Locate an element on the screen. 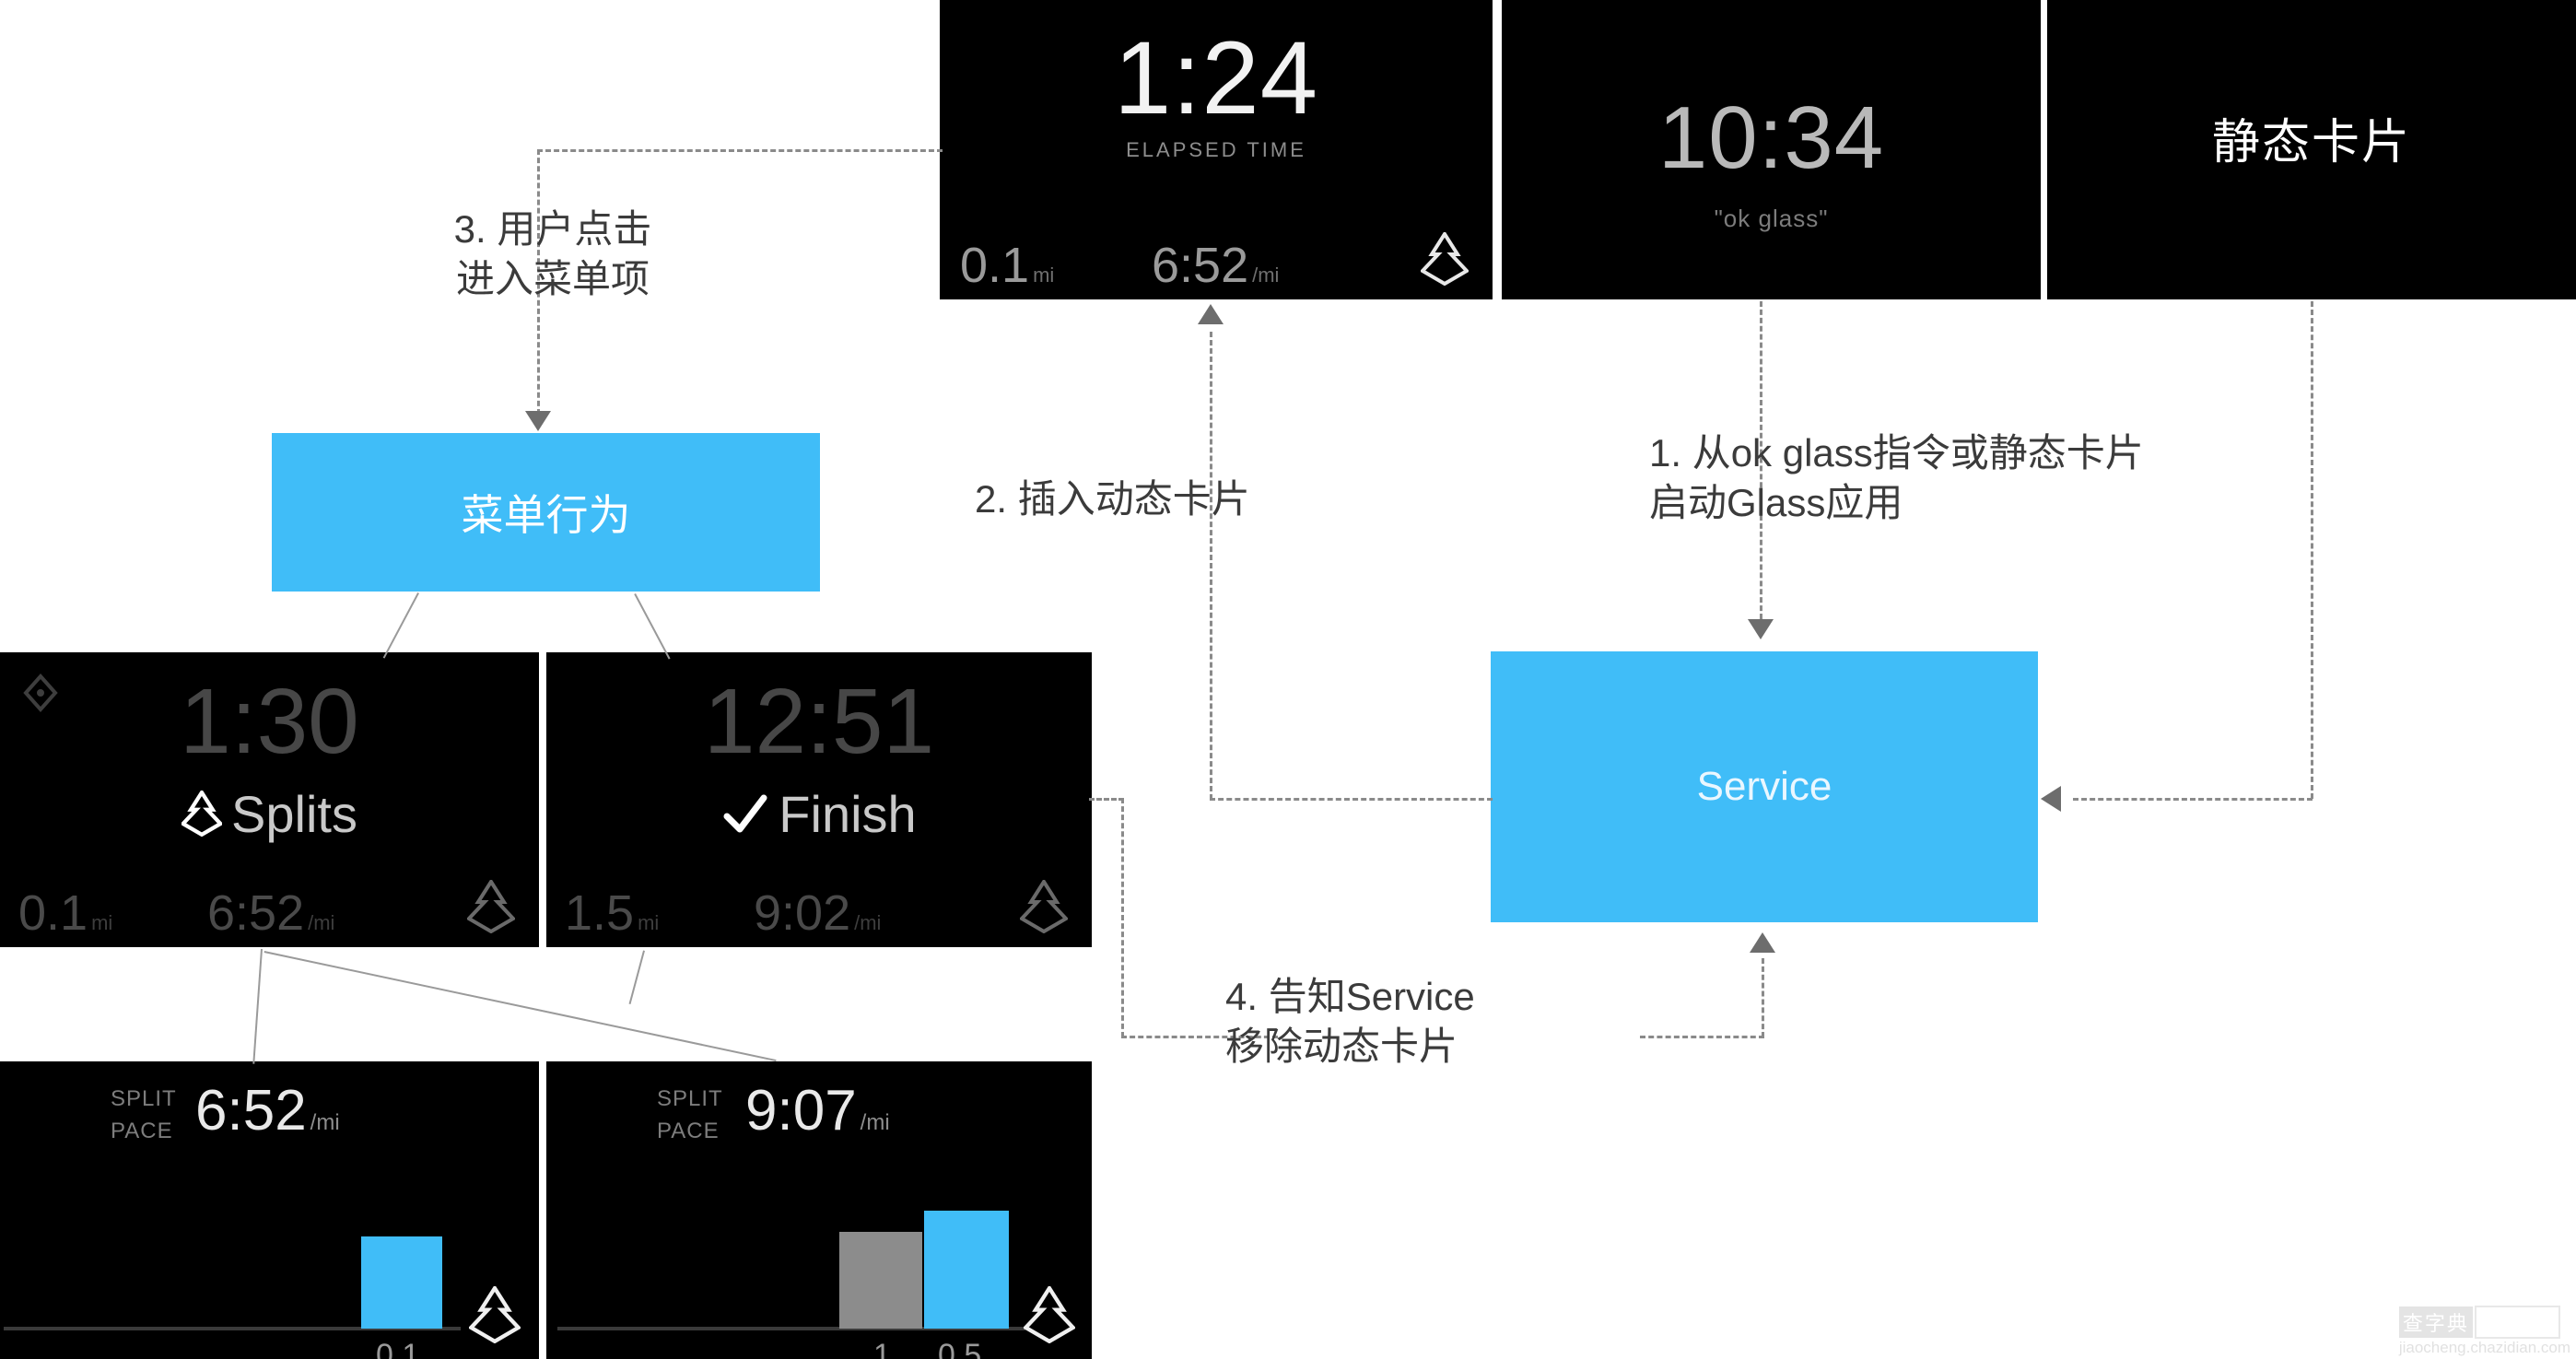 This screenshot has width=2576, height=1359. ok-glass-label: "ok glass" is located at coordinates (1771, 218).